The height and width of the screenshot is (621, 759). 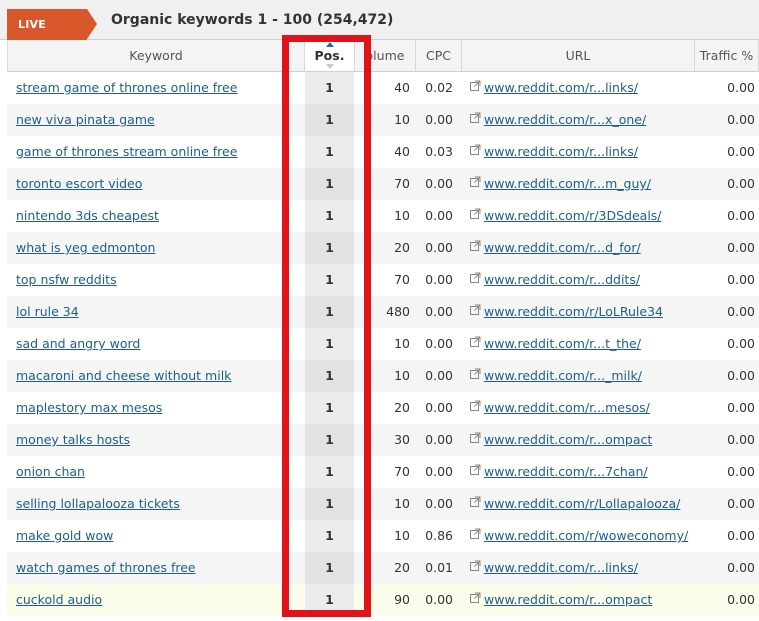 What do you see at coordinates (159, 536) in the screenshot?
I see `keyword-link: make gold wow` at bounding box center [159, 536].